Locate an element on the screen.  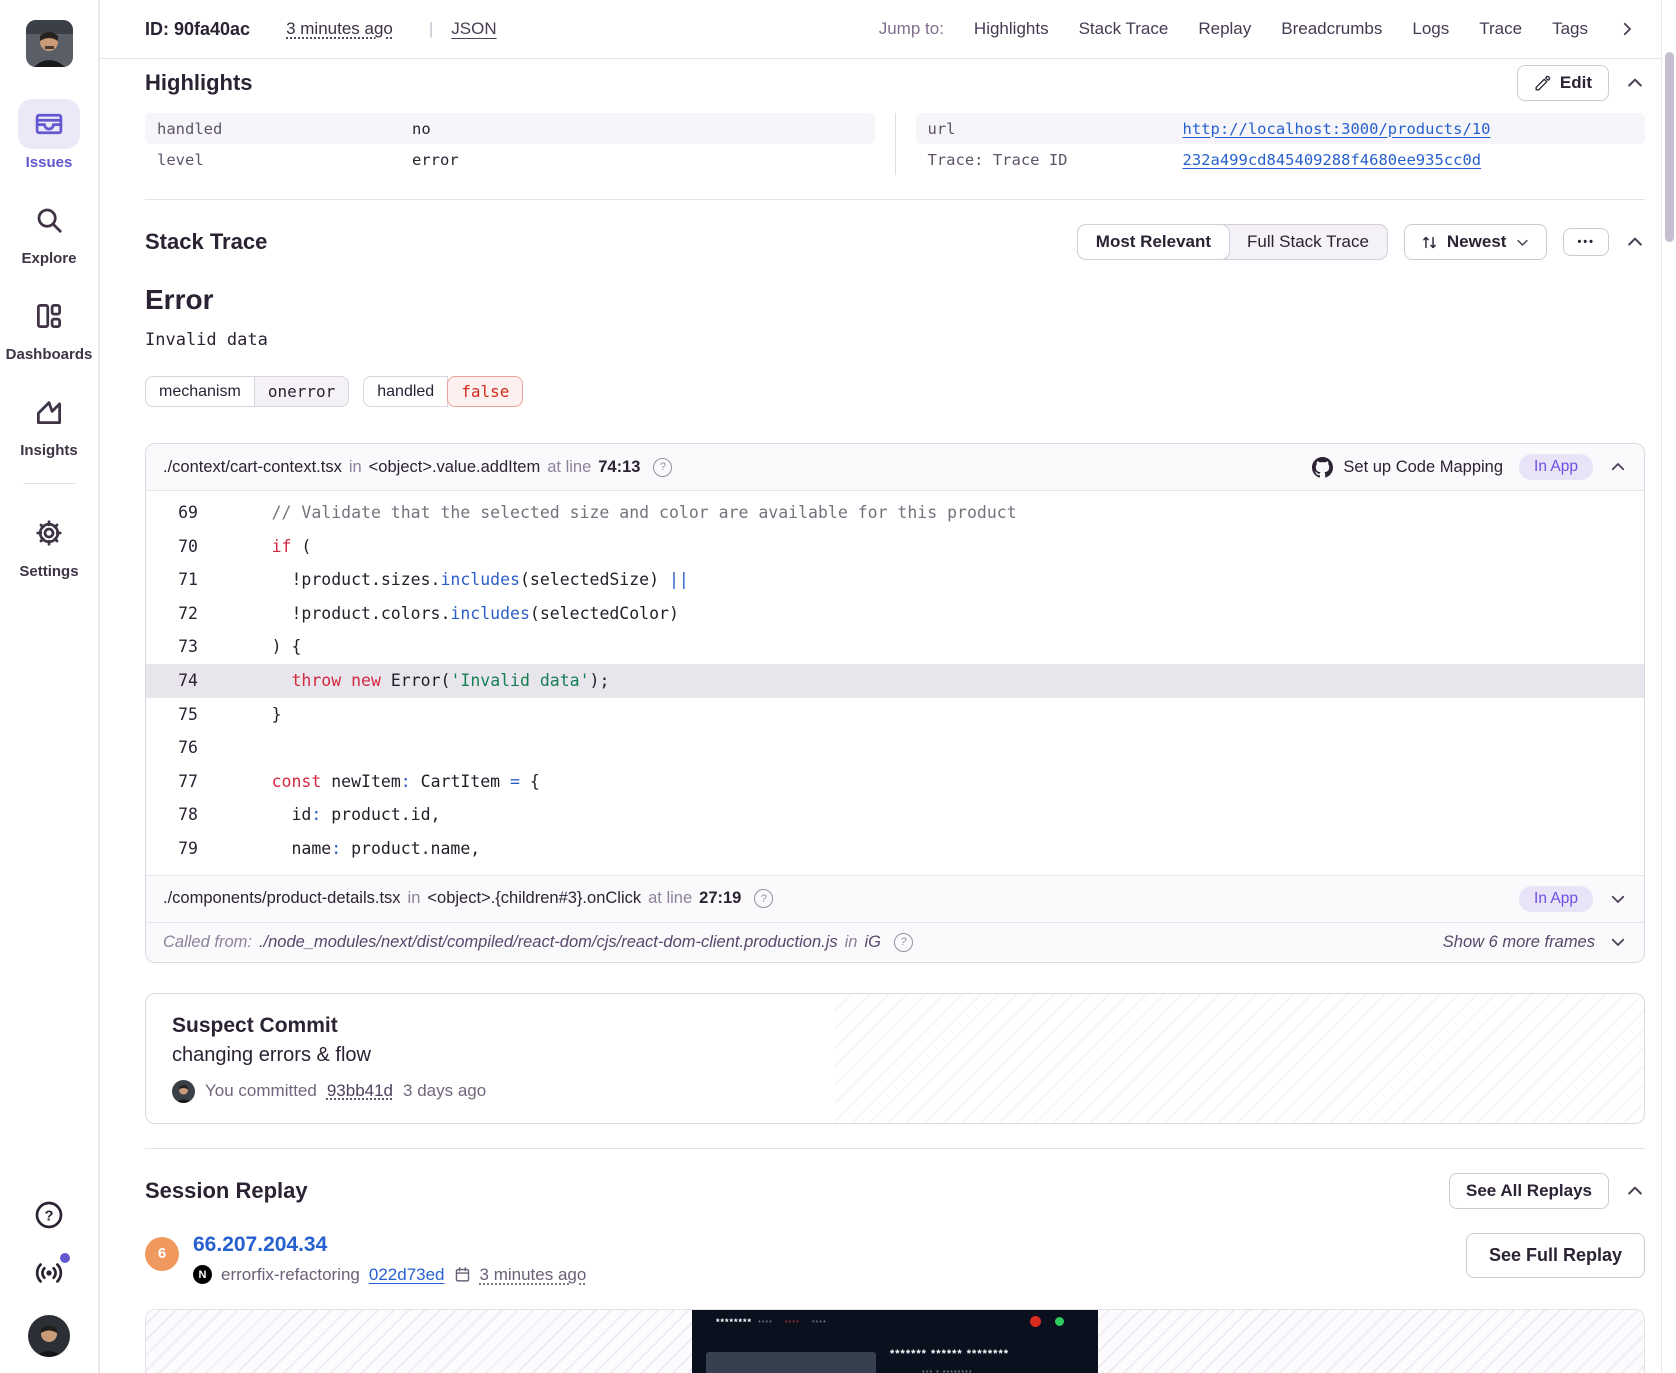
edit-highlights-button: Edit is located at coordinates (1562, 83).